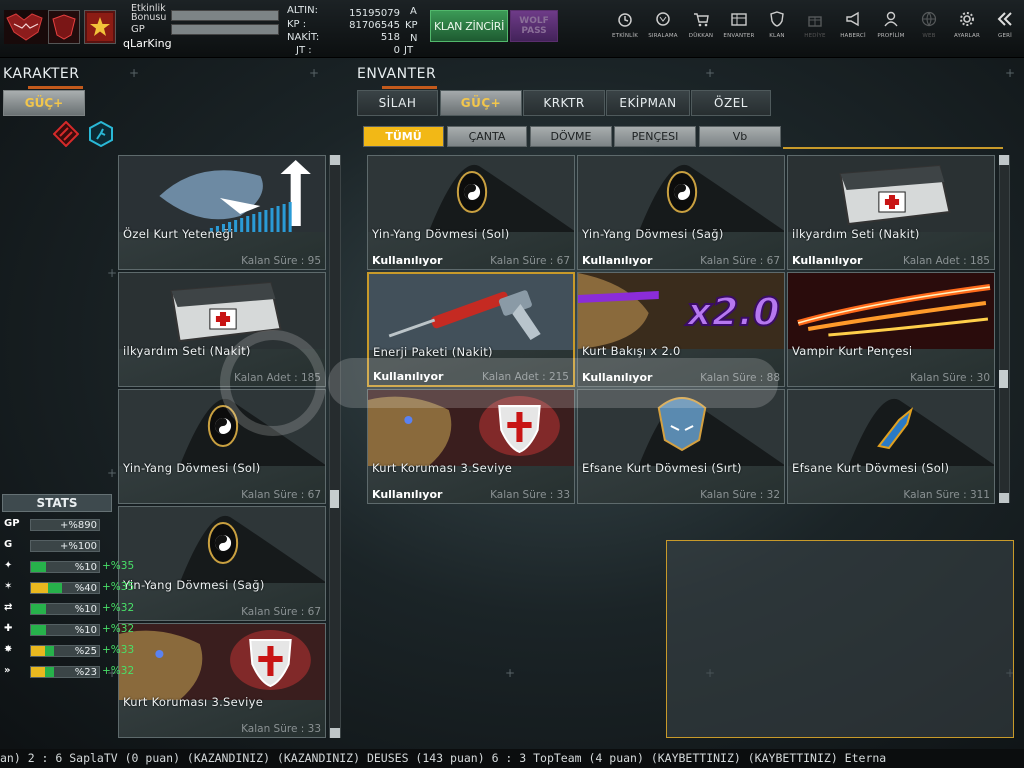 This screenshot has height=768, width=1024. I want to click on nav-profile: PROFİLİM, so click(891, 28).